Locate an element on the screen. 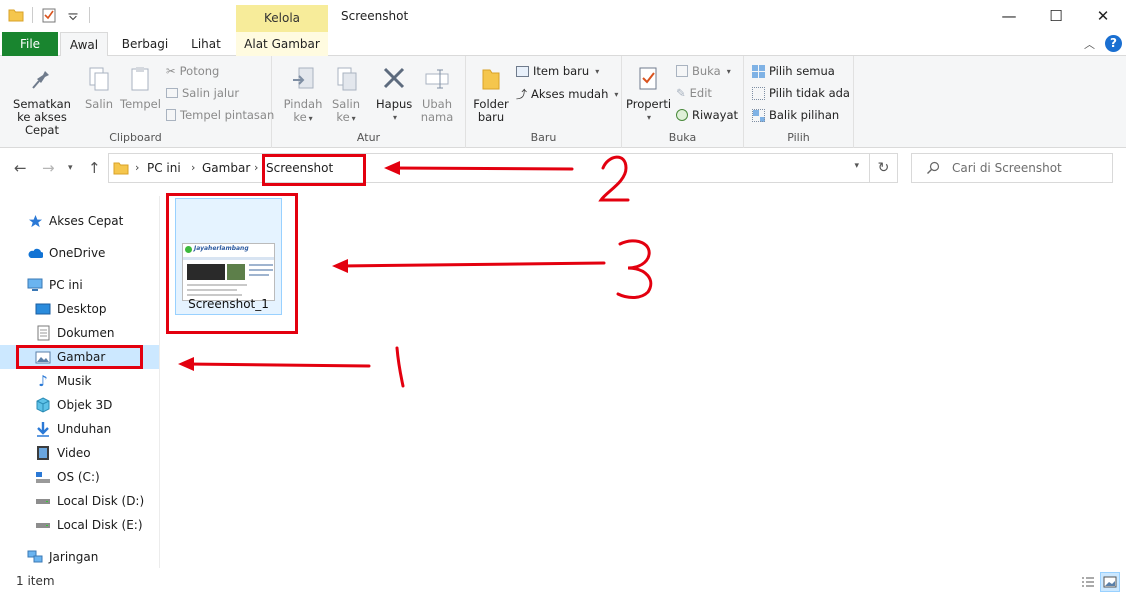  copy-path-button: Salin jalur is located at coordinates (202, 93).